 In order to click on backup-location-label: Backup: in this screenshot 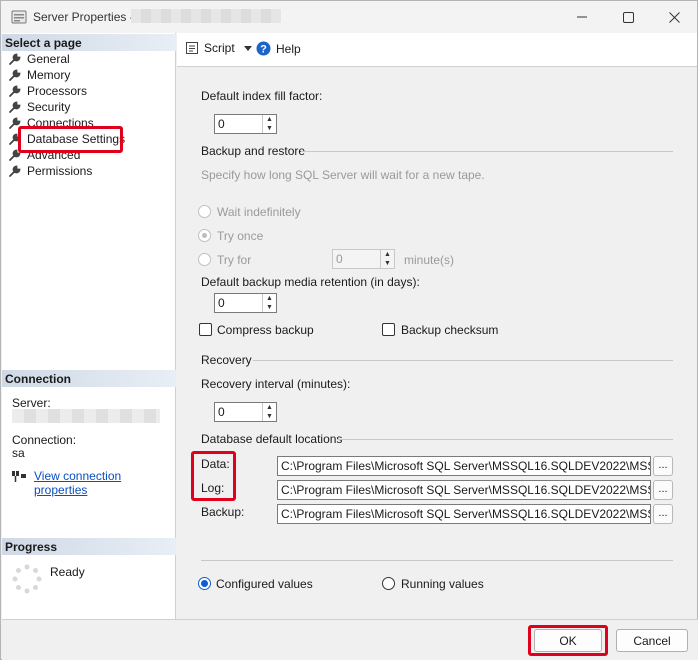, I will do `click(223, 512)`.